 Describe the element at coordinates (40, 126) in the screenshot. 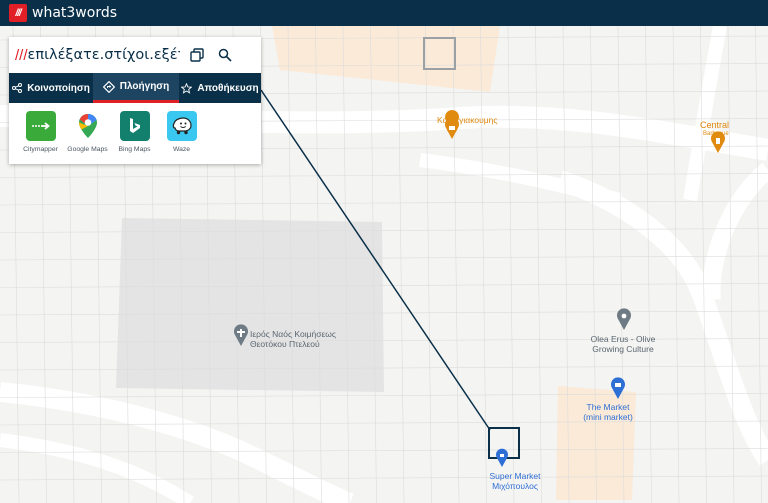

I see `citymapper-icon` at that location.